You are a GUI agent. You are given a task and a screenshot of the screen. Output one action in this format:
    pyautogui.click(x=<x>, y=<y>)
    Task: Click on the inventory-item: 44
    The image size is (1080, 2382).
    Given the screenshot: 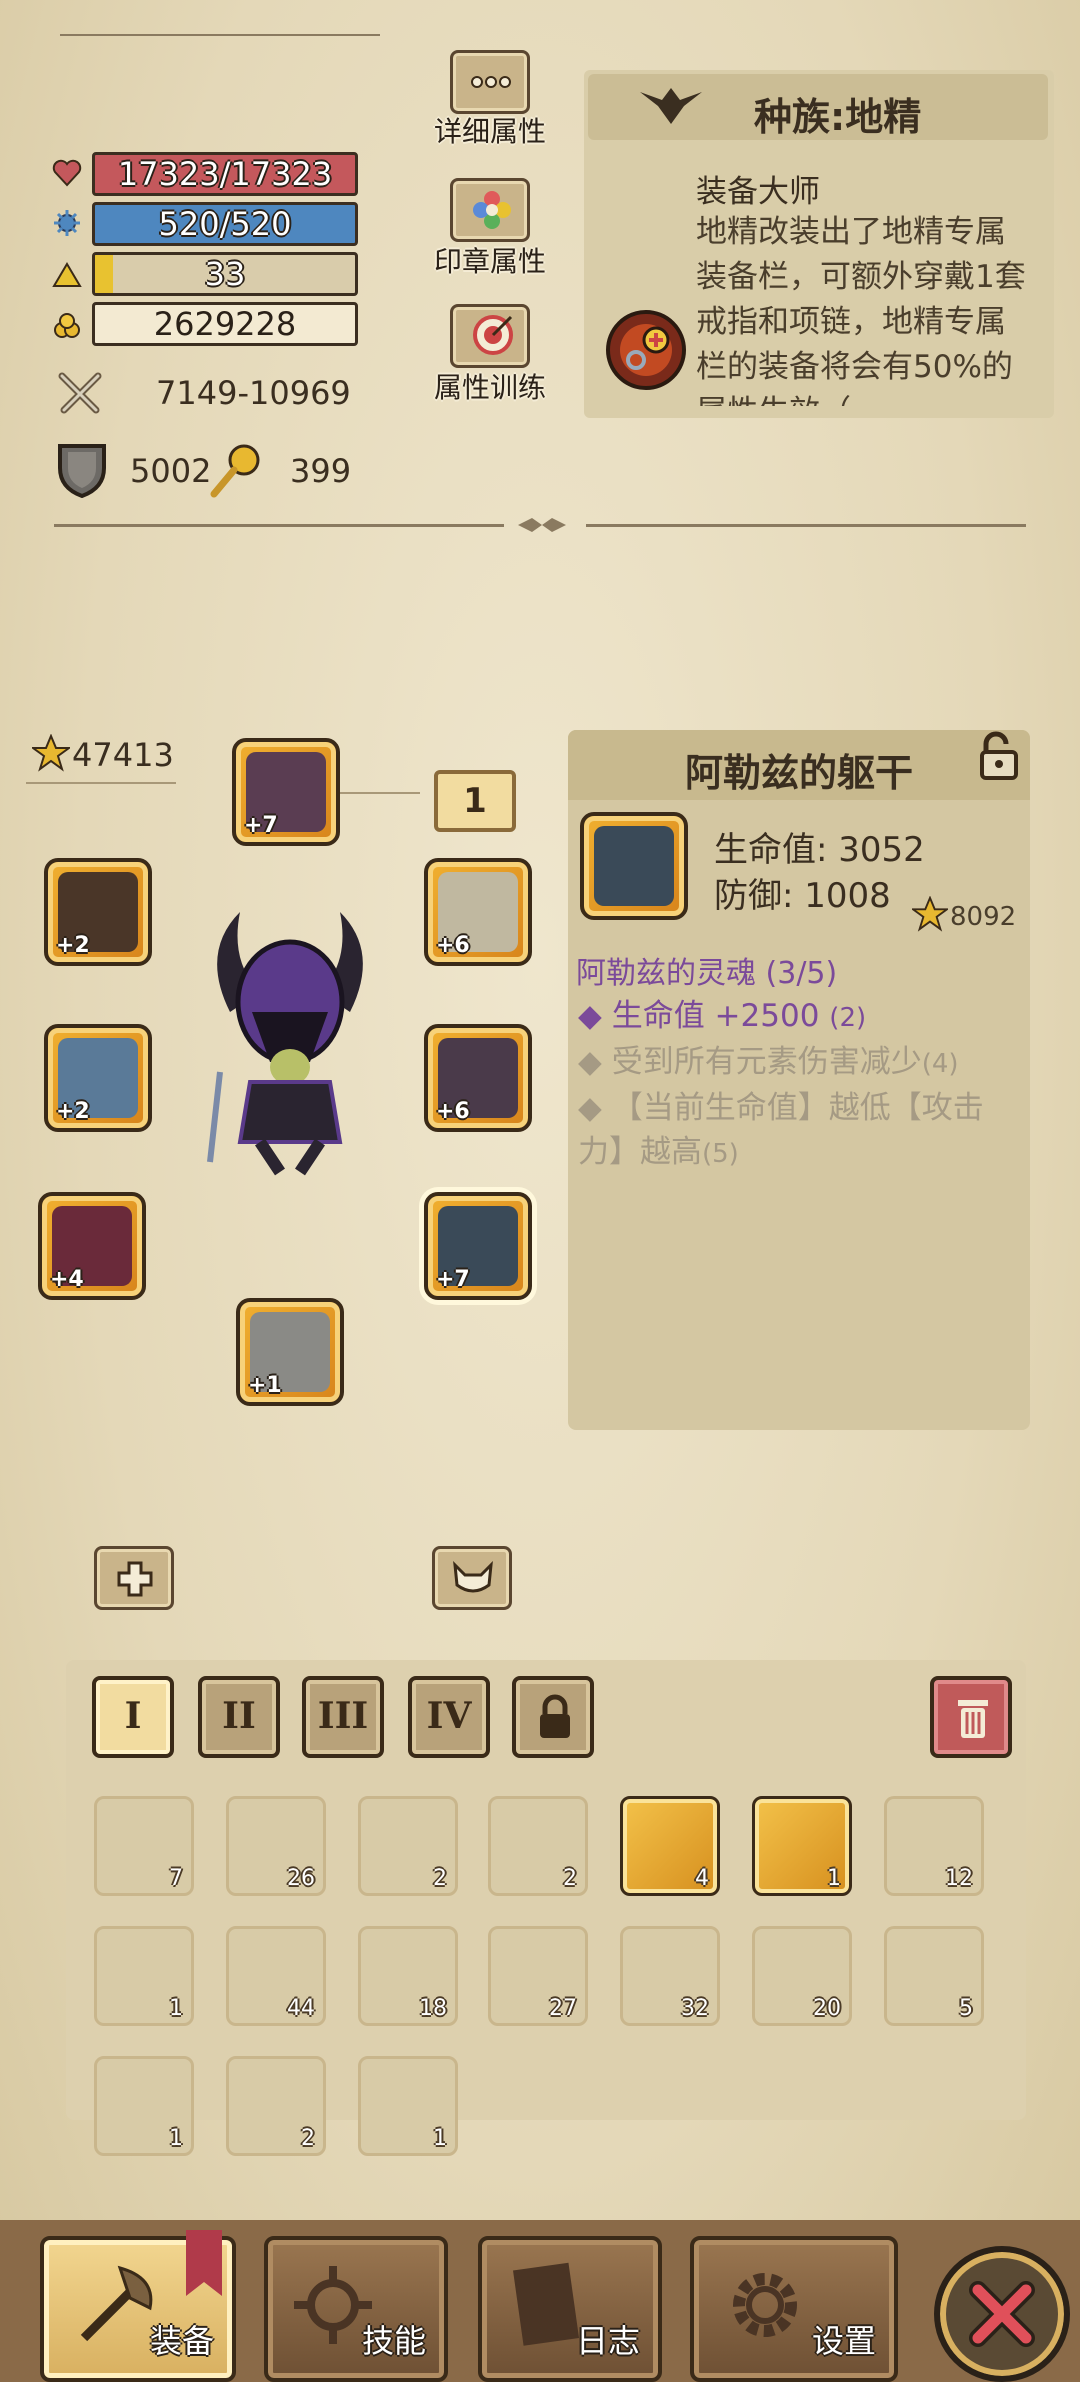 What is the action you would take?
    pyautogui.click(x=276, y=1976)
    